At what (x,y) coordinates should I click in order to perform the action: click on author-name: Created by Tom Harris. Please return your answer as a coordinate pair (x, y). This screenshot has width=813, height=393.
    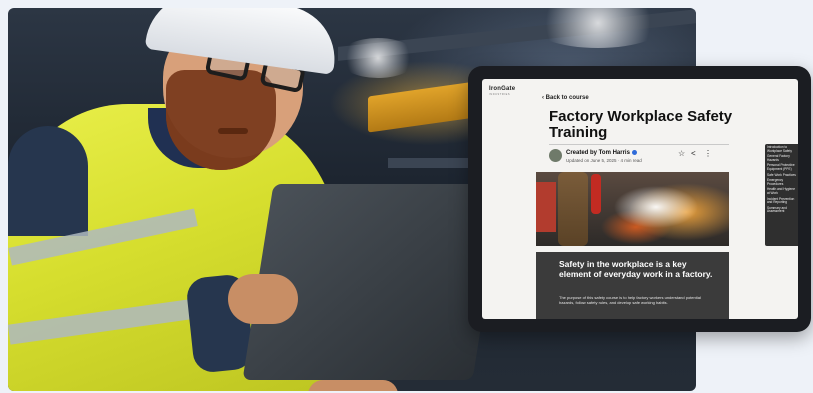
    Looking at the image, I should click on (598, 153).